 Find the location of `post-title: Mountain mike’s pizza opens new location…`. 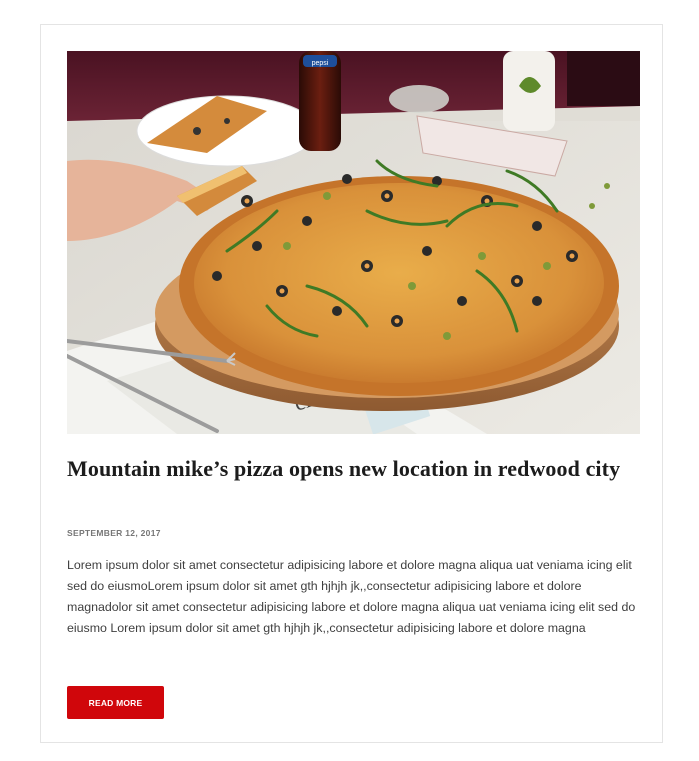

post-title: Mountain mike’s pizza opens new location… is located at coordinates (347, 468).